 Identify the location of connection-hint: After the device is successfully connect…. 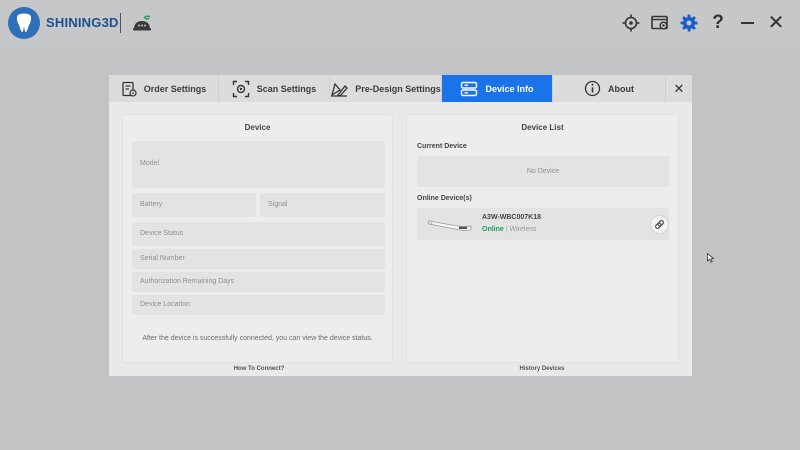
(257, 338).